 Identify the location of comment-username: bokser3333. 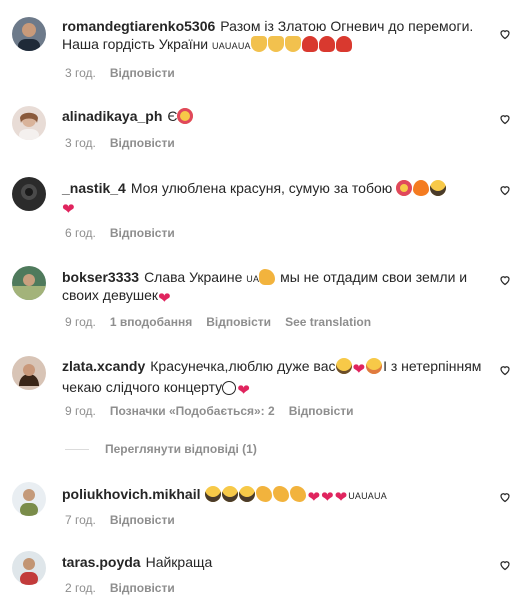
(100, 277).